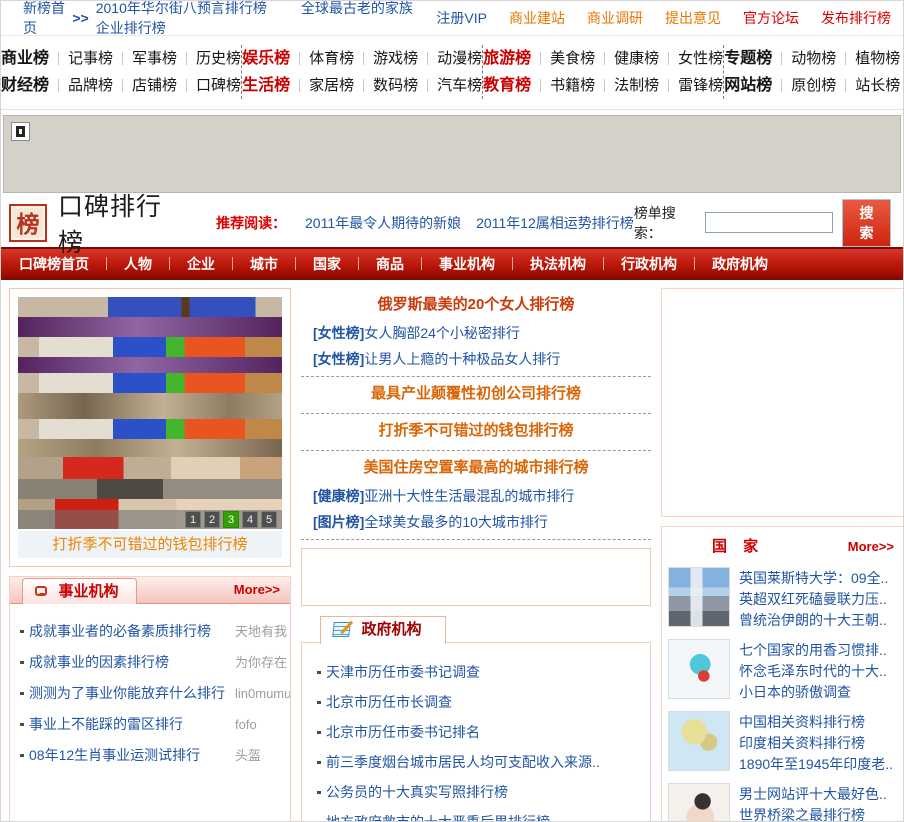 The image size is (904, 822). I want to click on recommend-link: 2011年最令人期待的新娘, so click(383, 223).